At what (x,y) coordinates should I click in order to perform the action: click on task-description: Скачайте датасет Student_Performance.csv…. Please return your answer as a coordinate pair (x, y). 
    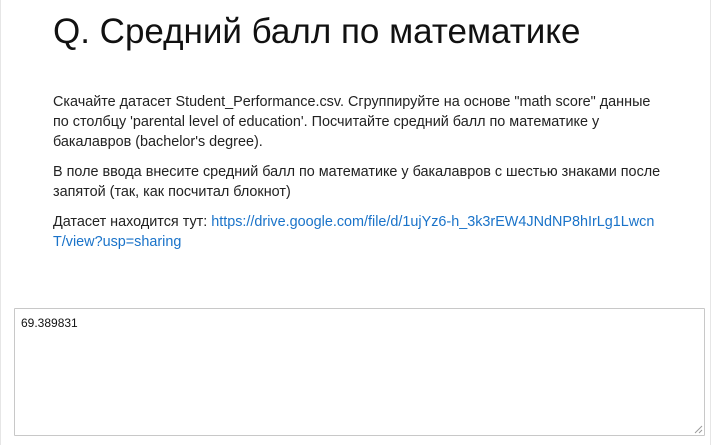
    Looking at the image, I should click on (352, 122).